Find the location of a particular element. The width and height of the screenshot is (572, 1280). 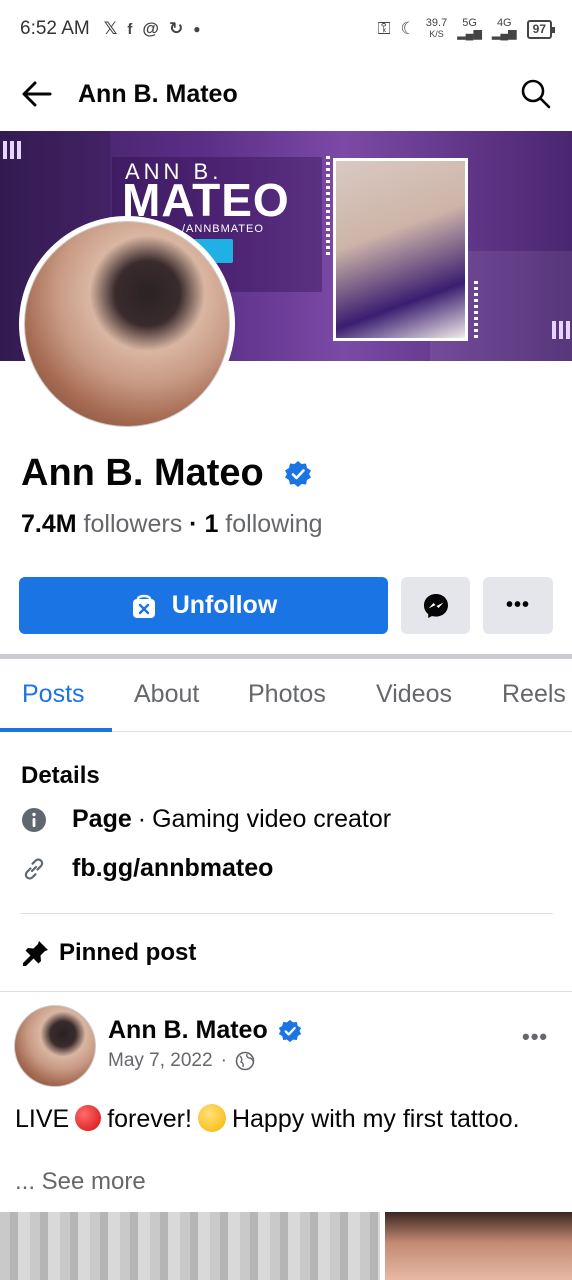

tab-reels: Reels is located at coordinates (534, 694).